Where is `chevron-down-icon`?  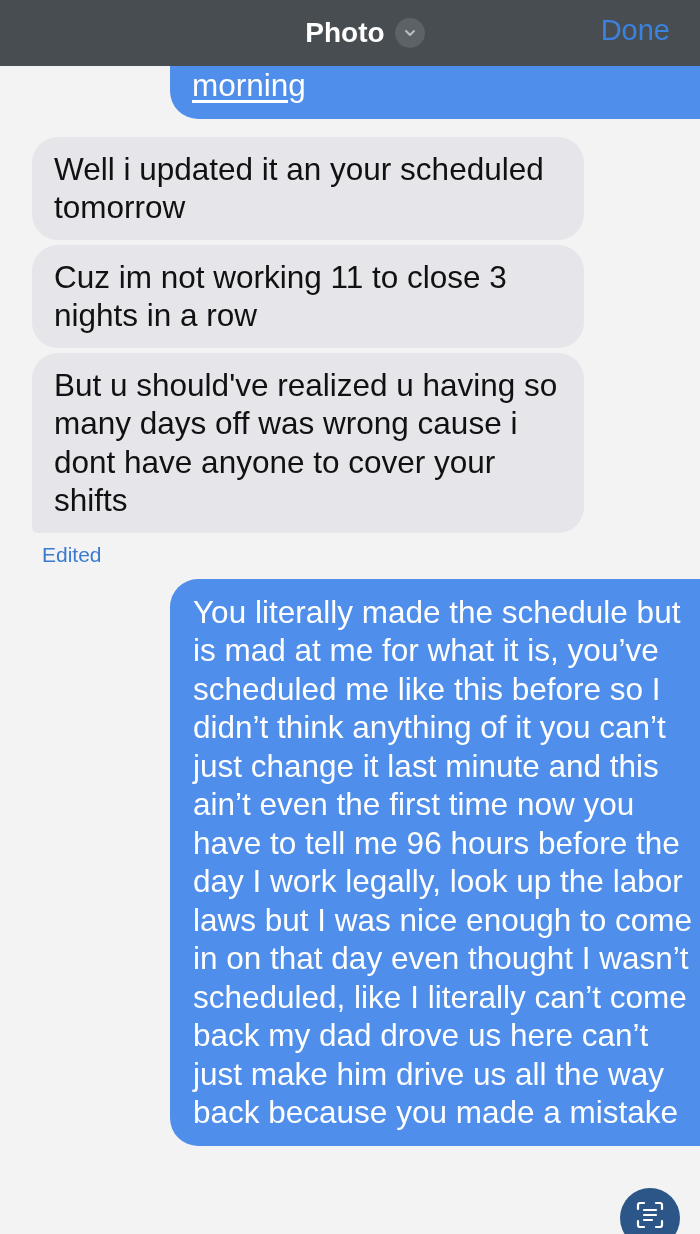
chevron-down-icon is located at coordinates (409, 33).